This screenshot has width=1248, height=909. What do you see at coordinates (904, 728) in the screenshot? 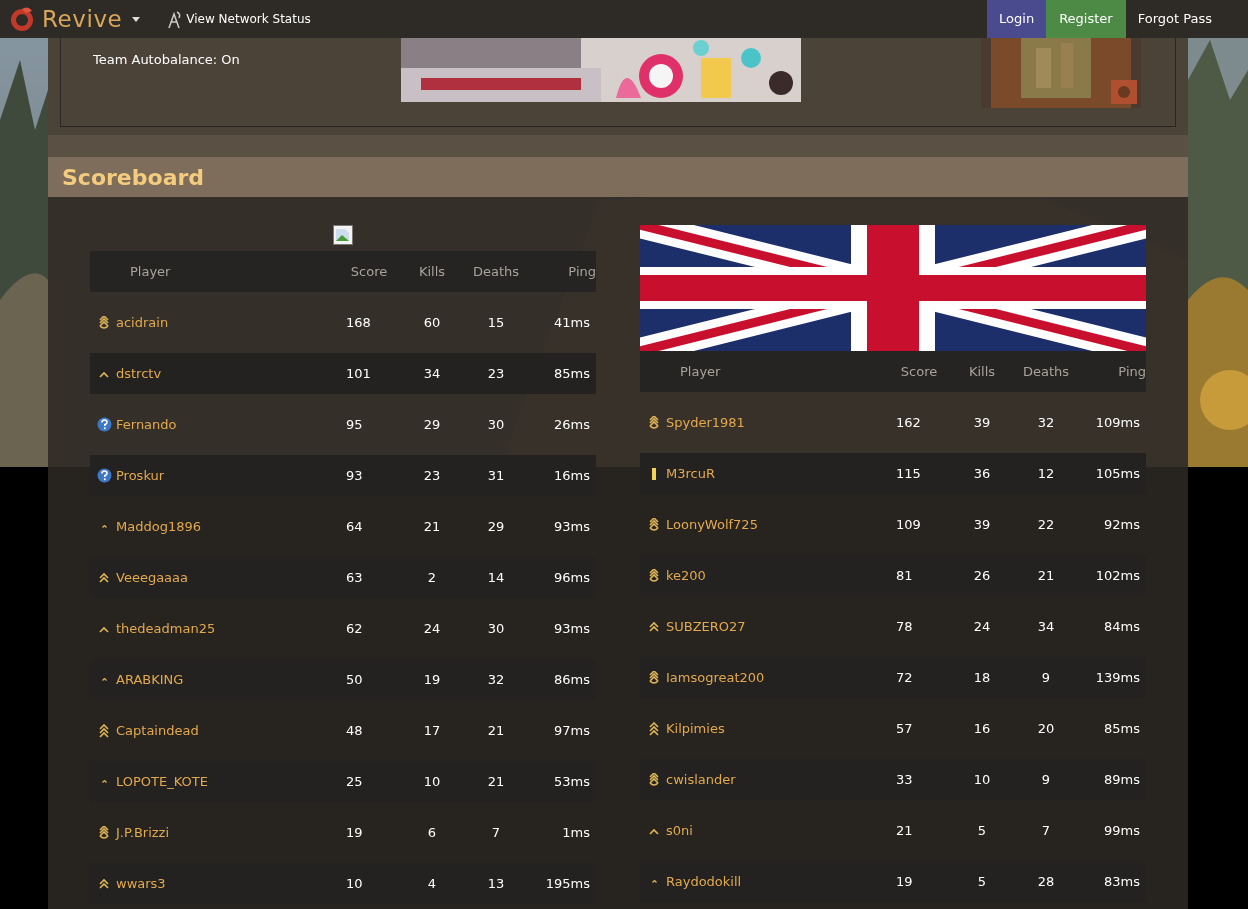
I see `table-cell-text: 57` at bounding box center [904, 728].